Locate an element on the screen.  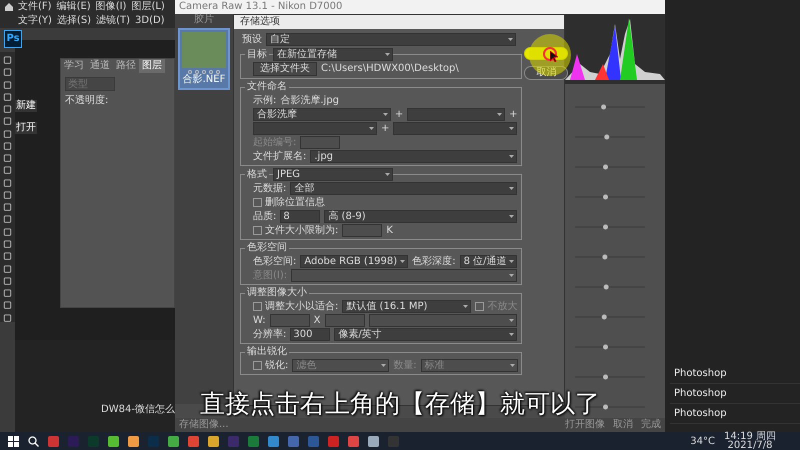
dropdown: 8 位/通道 is located at coordinates (489, 261).